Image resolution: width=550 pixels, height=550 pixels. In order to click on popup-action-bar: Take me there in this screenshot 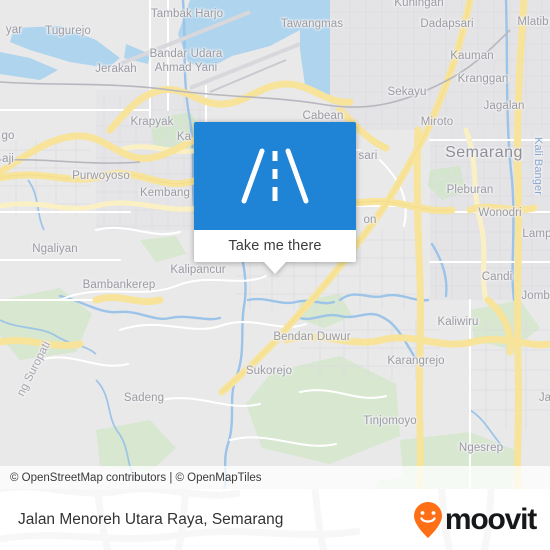, I will do `click(275, 246)`.